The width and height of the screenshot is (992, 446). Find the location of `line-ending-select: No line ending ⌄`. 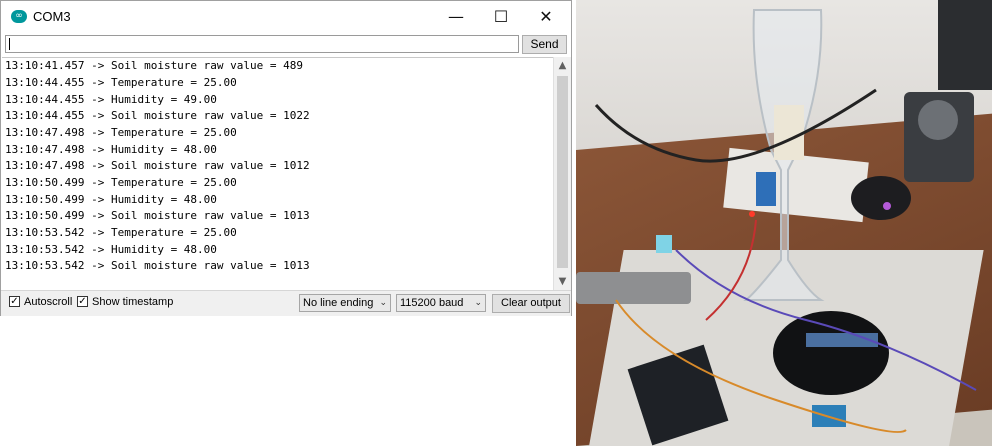

line-ending-select: No line ending ⌄ is located at coordinates (345, 303).